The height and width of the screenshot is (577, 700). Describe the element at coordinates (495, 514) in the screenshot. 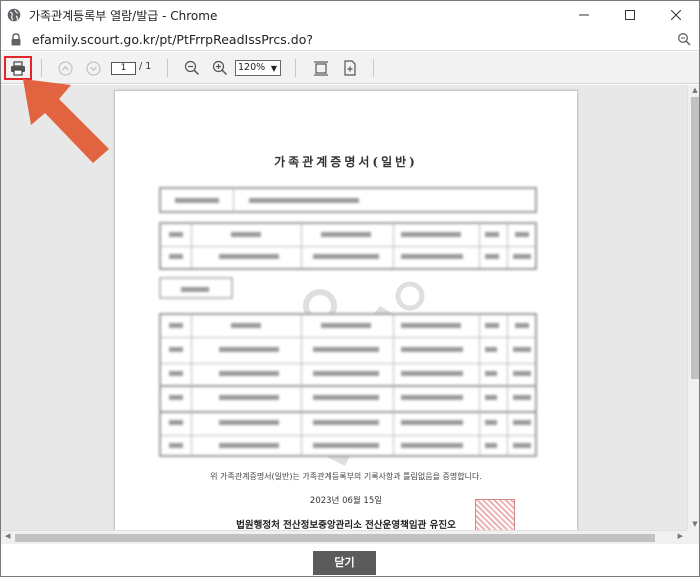

I see `official-seal` at that location.